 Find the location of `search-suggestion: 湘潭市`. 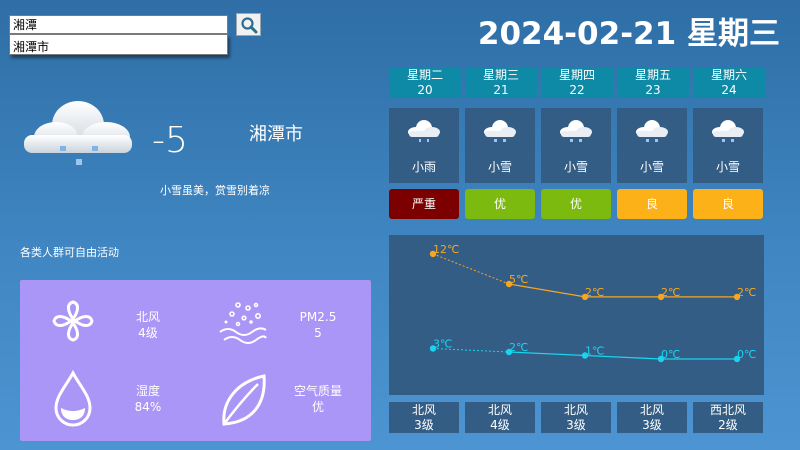

search-suggestion: 湘潭市 is located at coordinates (118, 44).